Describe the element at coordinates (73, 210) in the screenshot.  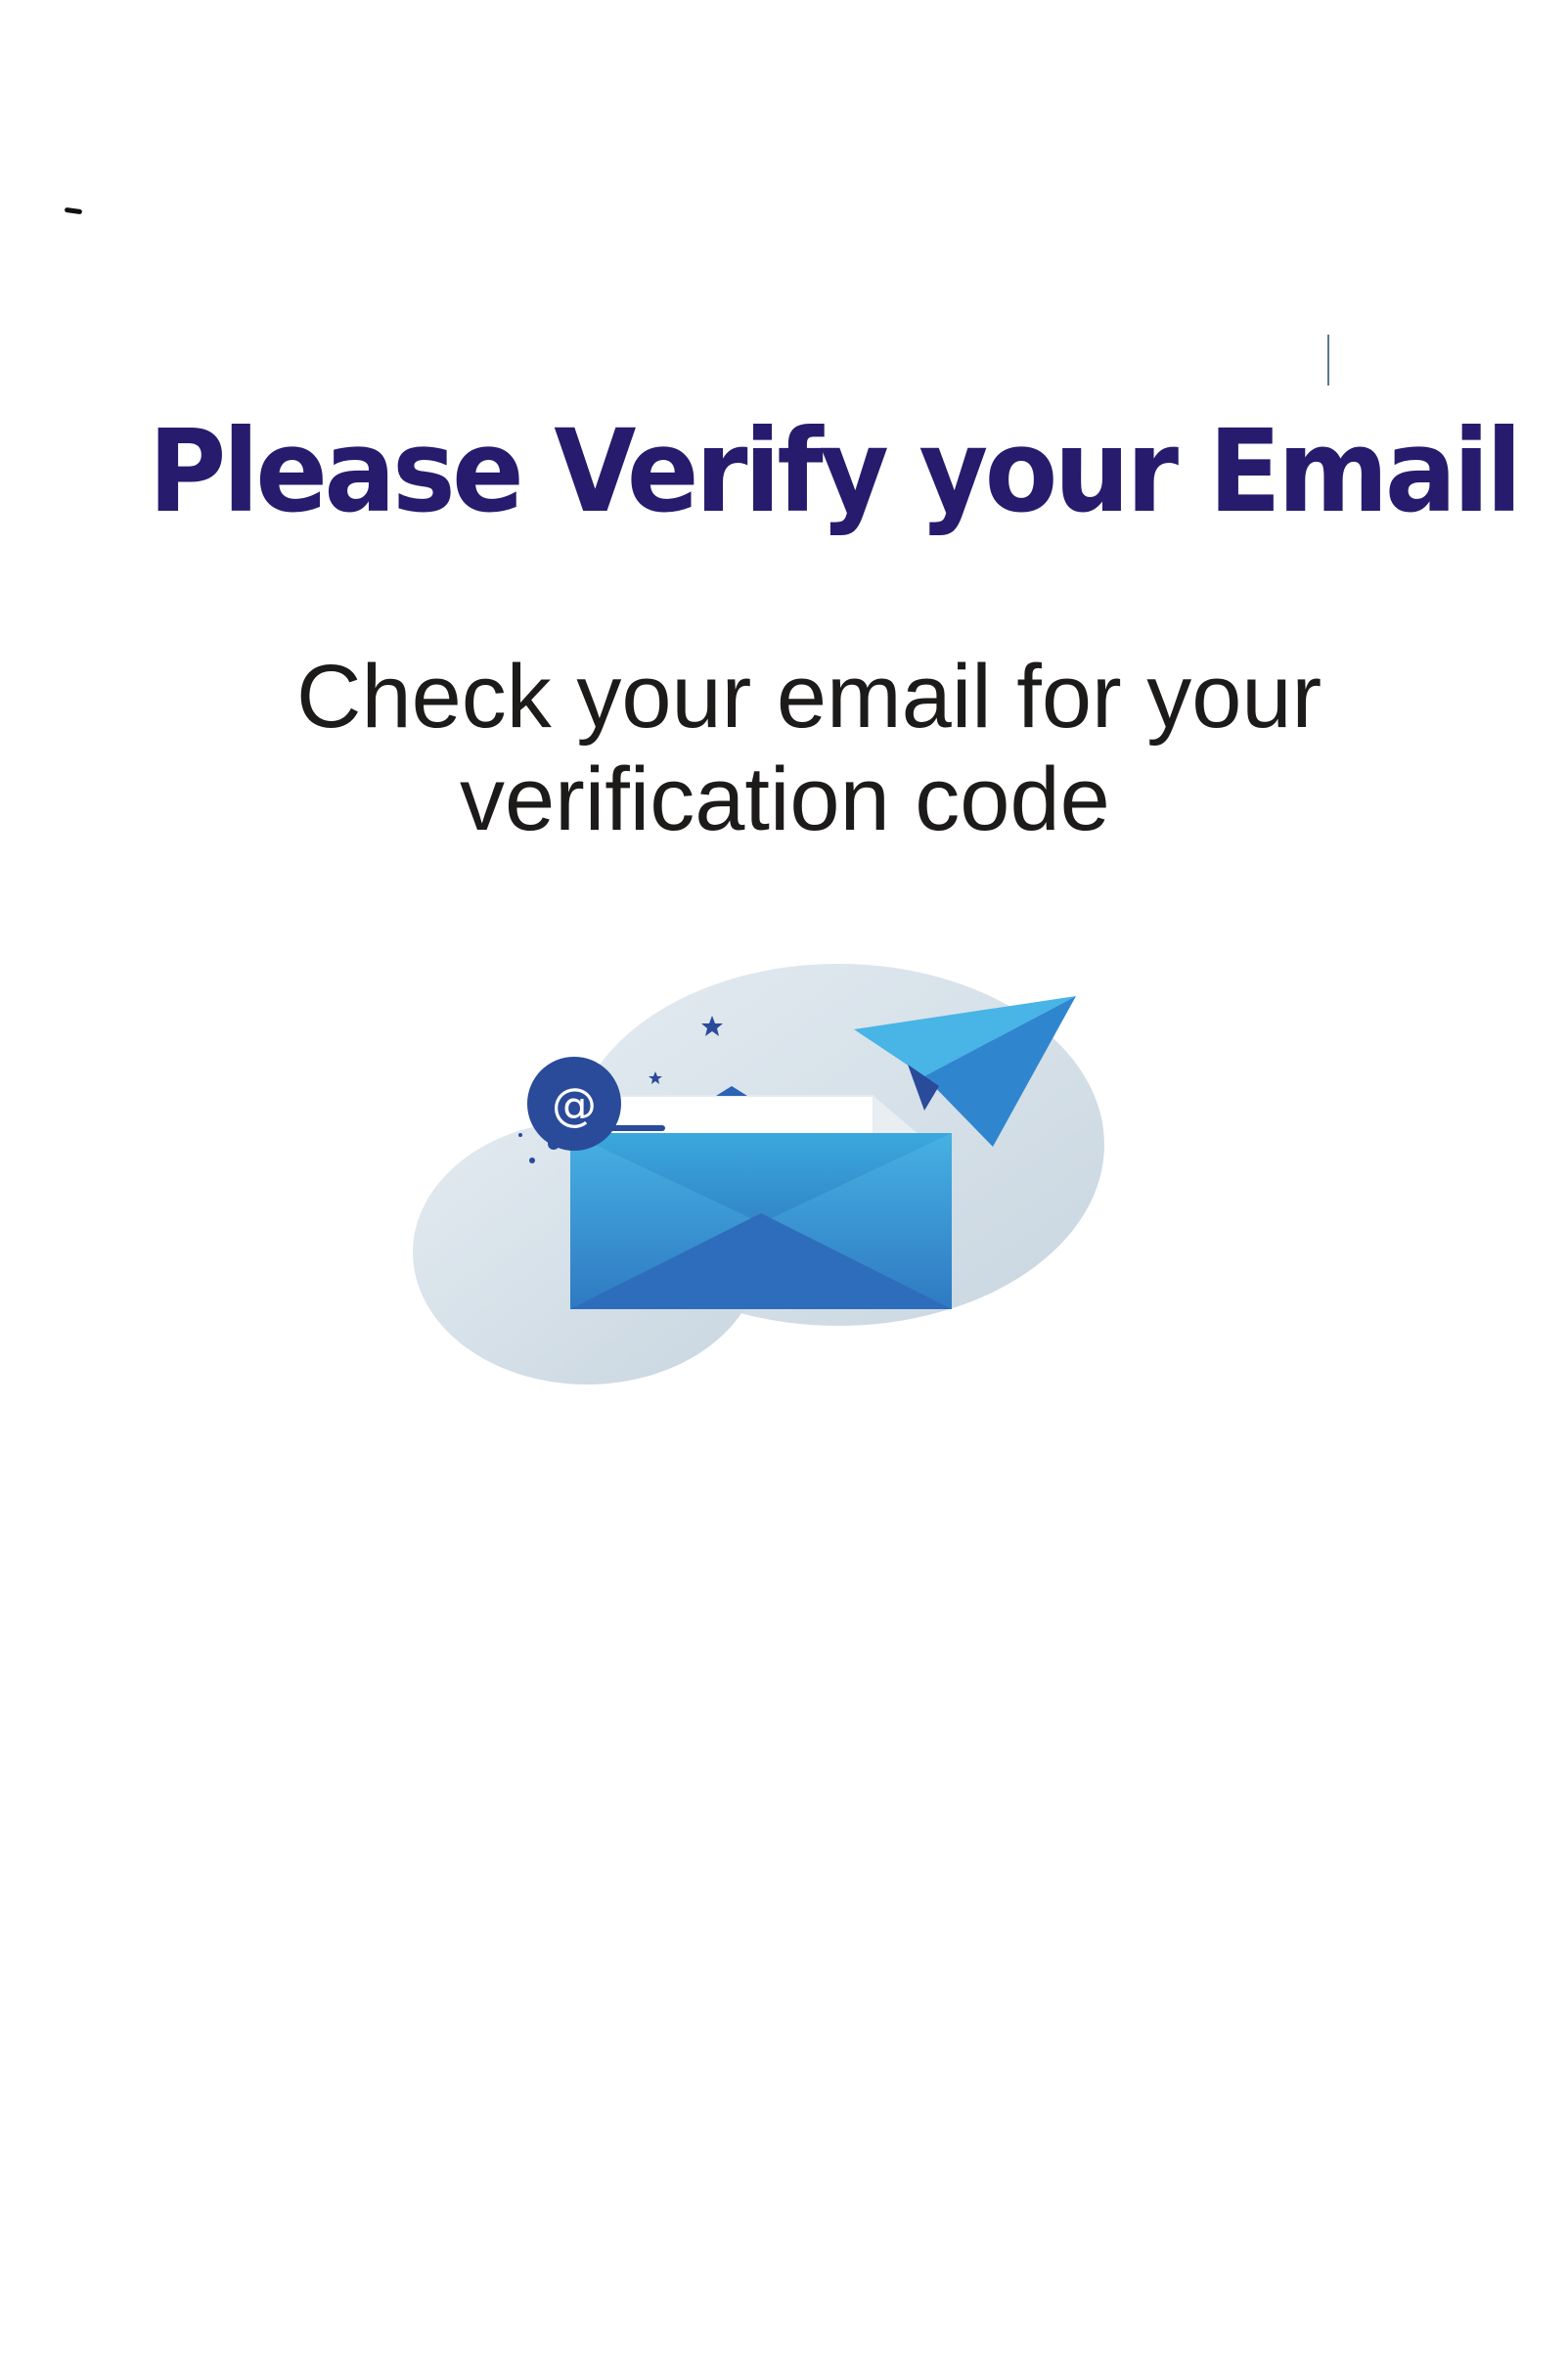
I see `stray-mark` at that location.